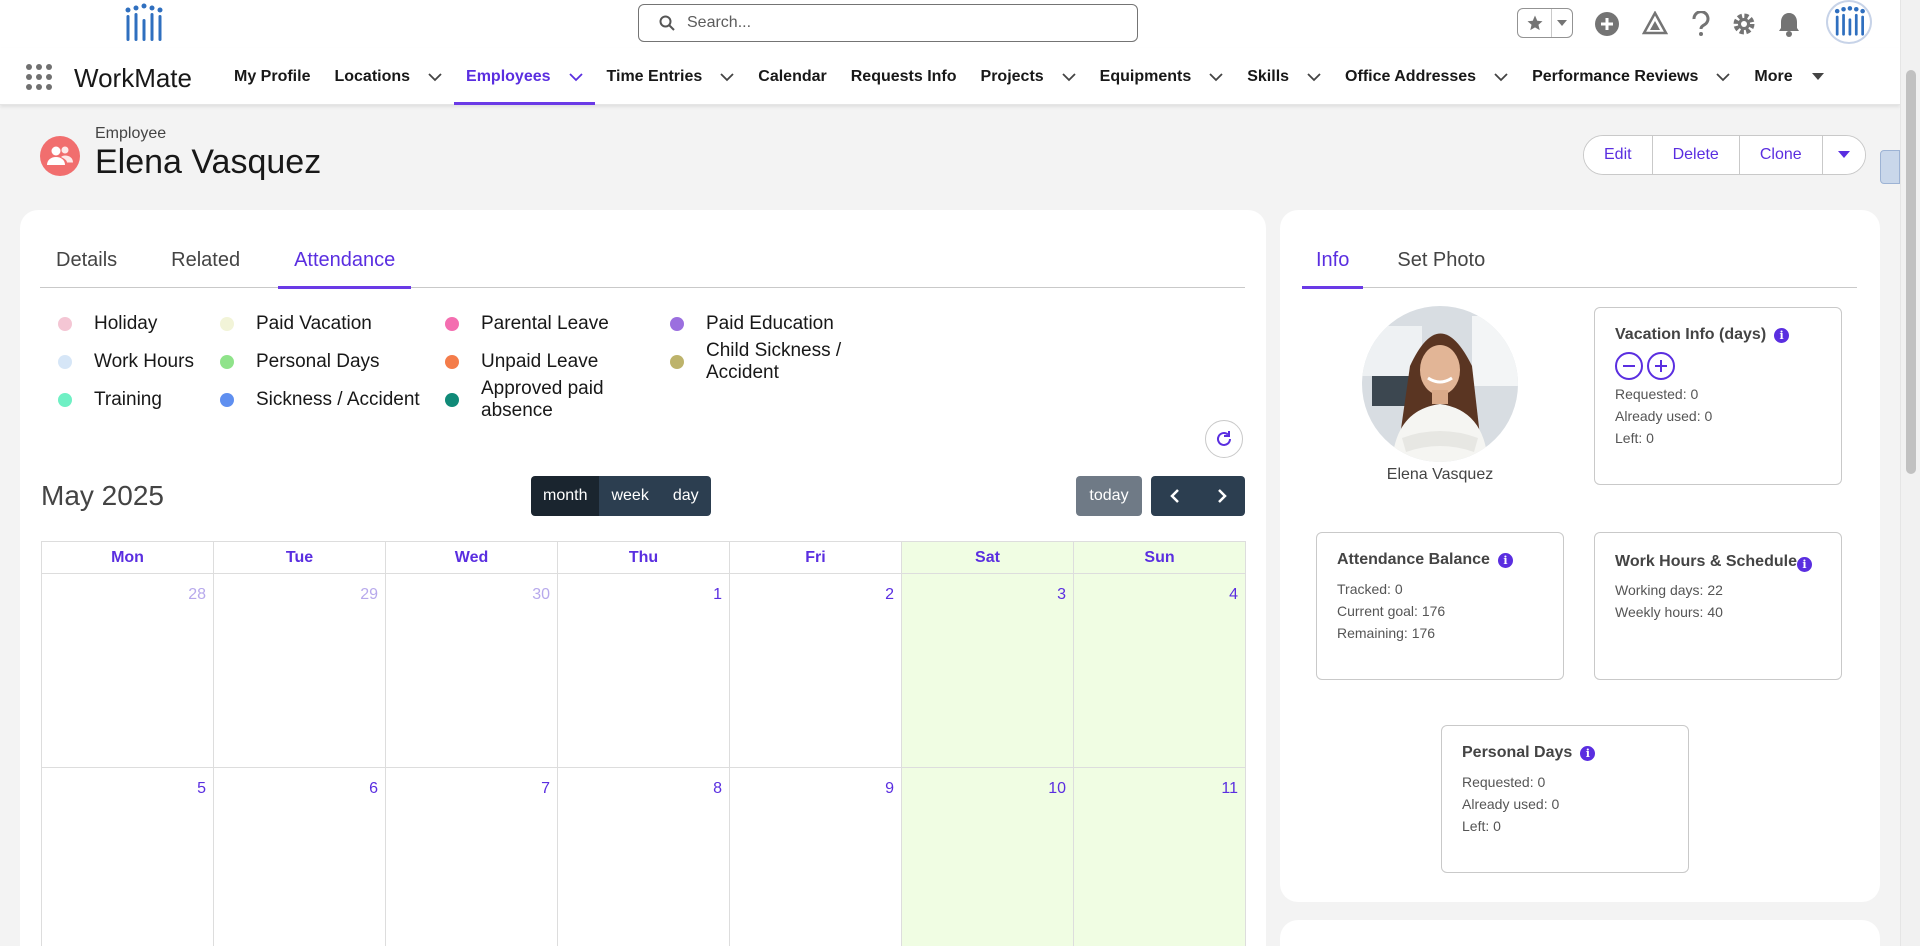 The height and width of the screenshot is (946, 1920). Describe the element at coordinates (345, 260) in the screenshot. I see `tab-attendance: Attendance` at that location.